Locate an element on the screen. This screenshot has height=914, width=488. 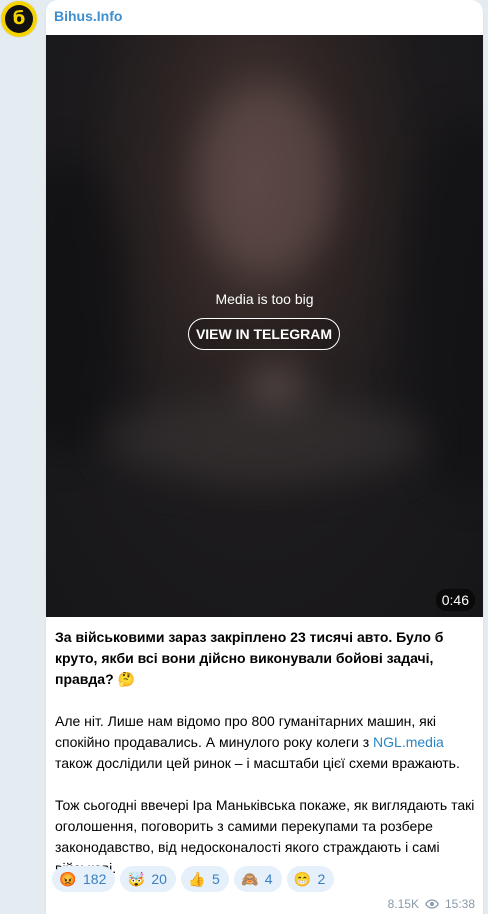
reaction-grin: 😁 2 is located at coordinates (310, 879).